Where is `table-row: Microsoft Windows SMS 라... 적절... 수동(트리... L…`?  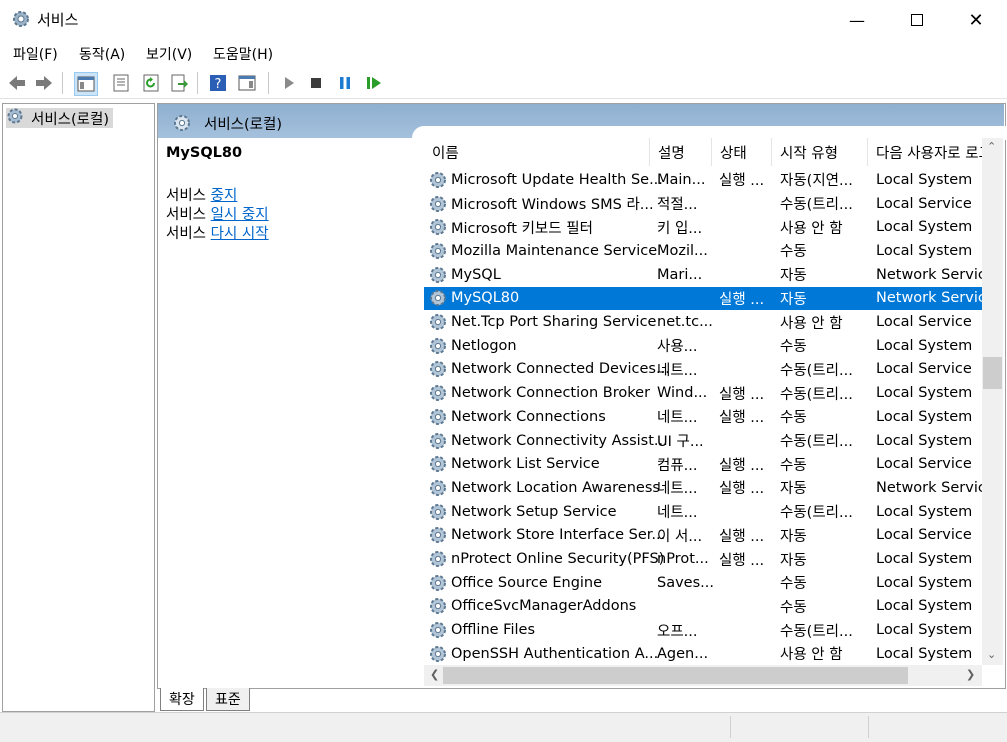
table-row: Microsoft Windows SMS 라... 적절... 수동(트리... L… is located at coordinates (703, 204).